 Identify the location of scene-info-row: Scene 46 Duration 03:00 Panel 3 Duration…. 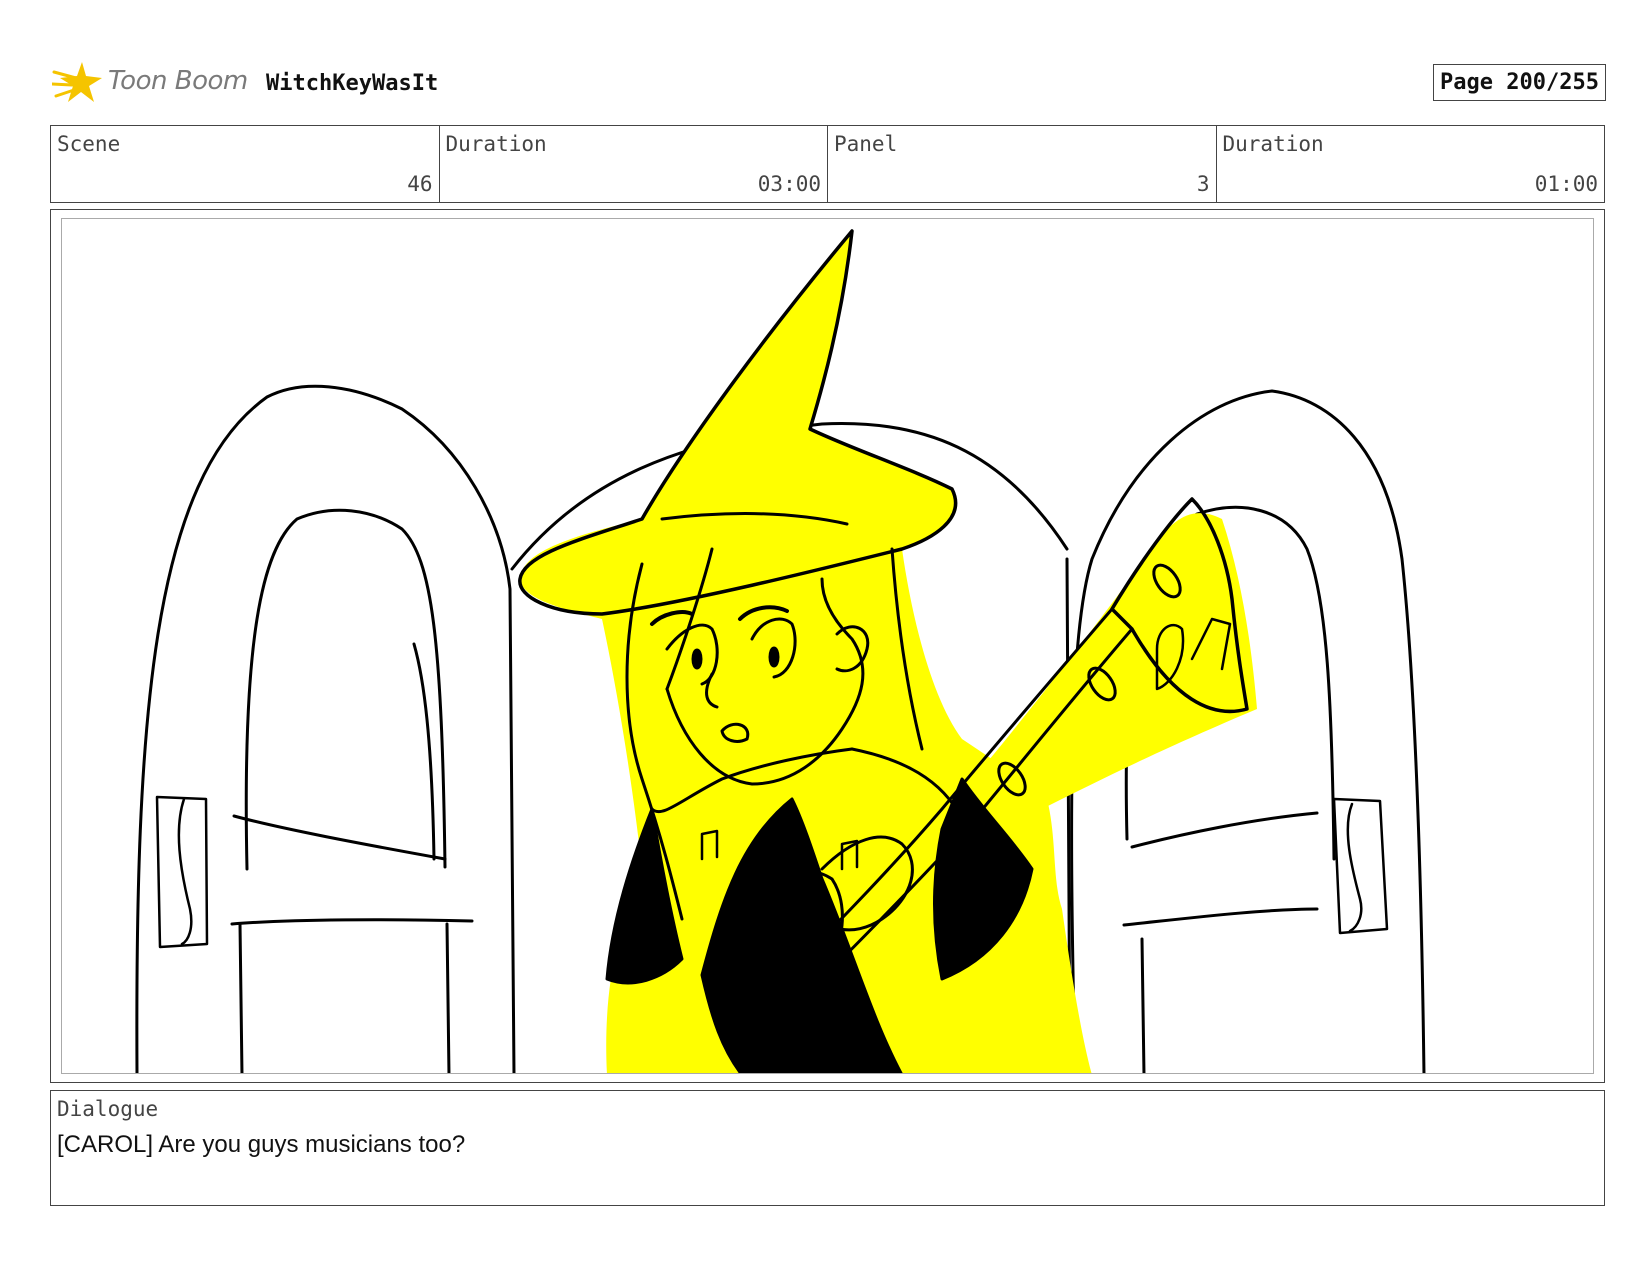
(827, 164).